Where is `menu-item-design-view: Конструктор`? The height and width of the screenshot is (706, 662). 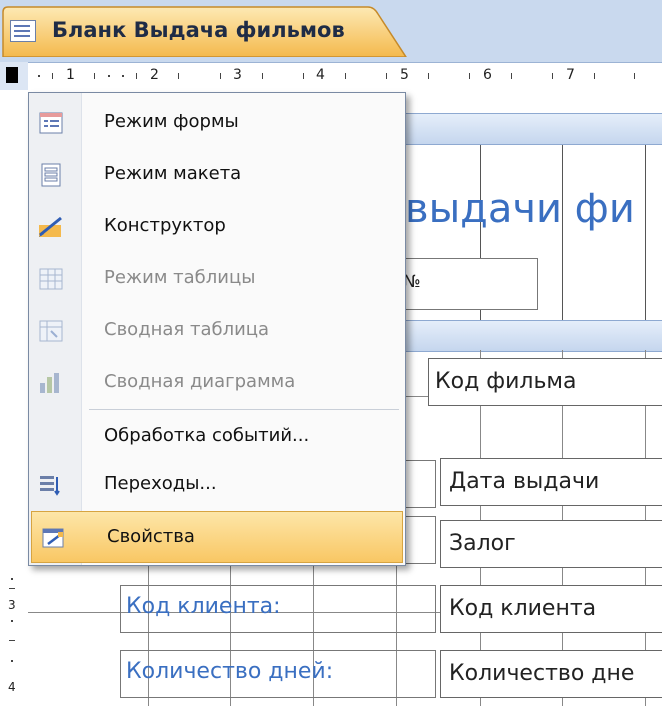 menu-item-design-view: Конструктор is located at coordinates (217, 227).